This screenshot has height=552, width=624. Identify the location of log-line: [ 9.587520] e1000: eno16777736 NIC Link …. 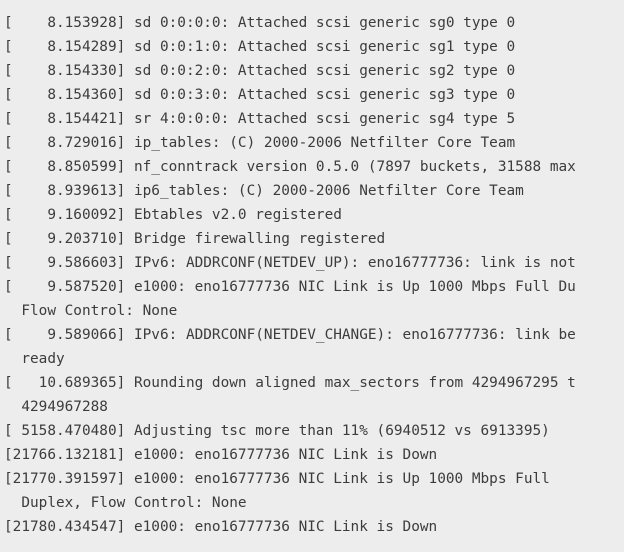
(290, 287).